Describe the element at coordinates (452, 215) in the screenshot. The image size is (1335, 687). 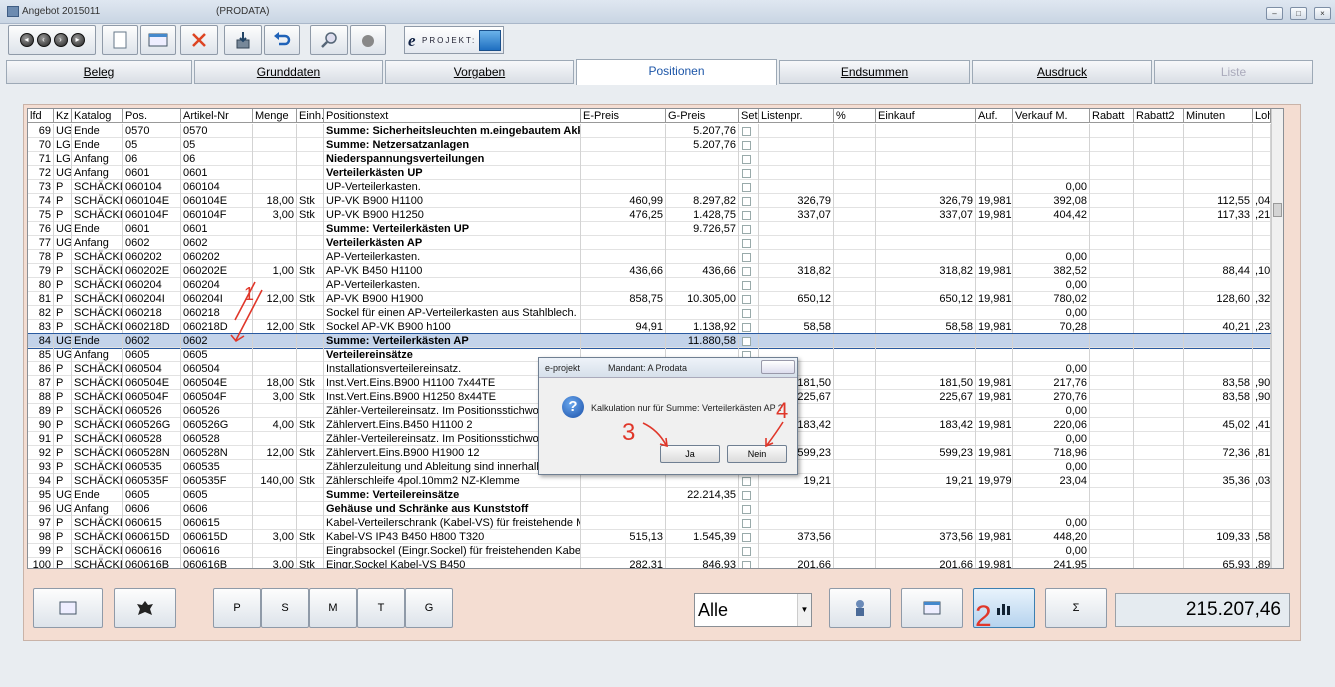
I see `cell-positionstext: UP-VK B900 H1250` at that location.